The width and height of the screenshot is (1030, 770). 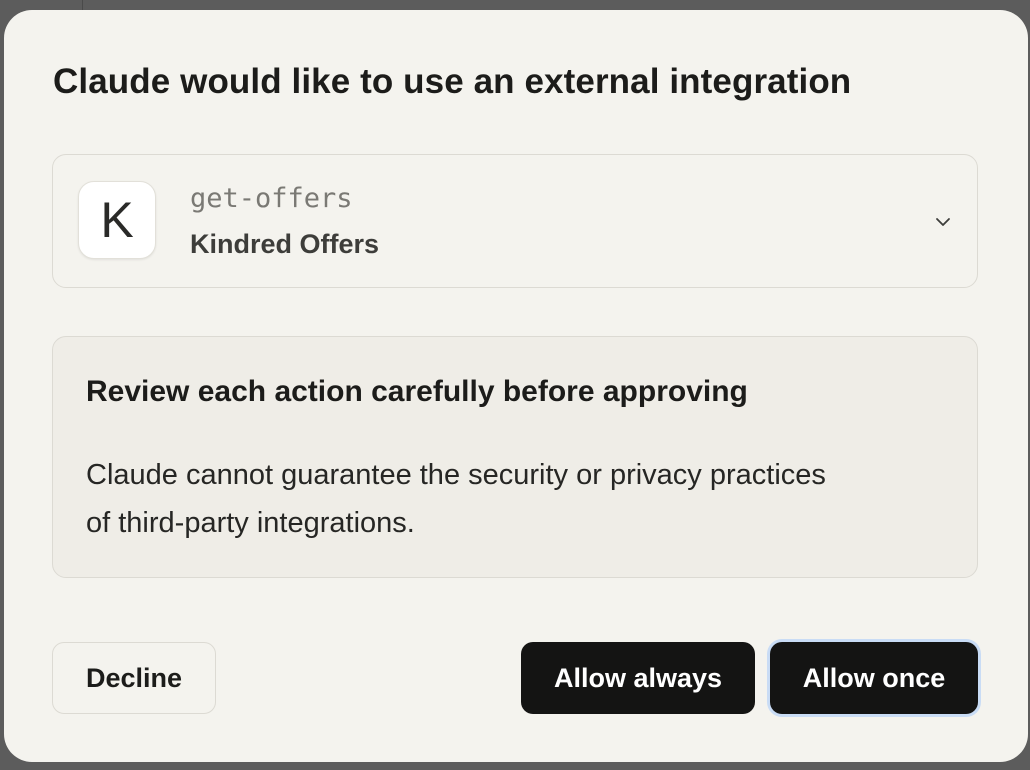 I want to click on allow-always-button: Allow always, so click(x=638, y=678).